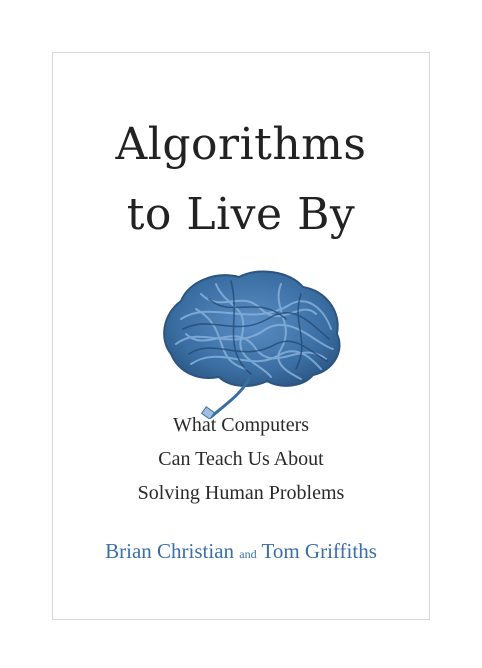 The width and height of the screenshot is (482, 668). I want to click on title-line-1: Algorithms, so click(241, 144).